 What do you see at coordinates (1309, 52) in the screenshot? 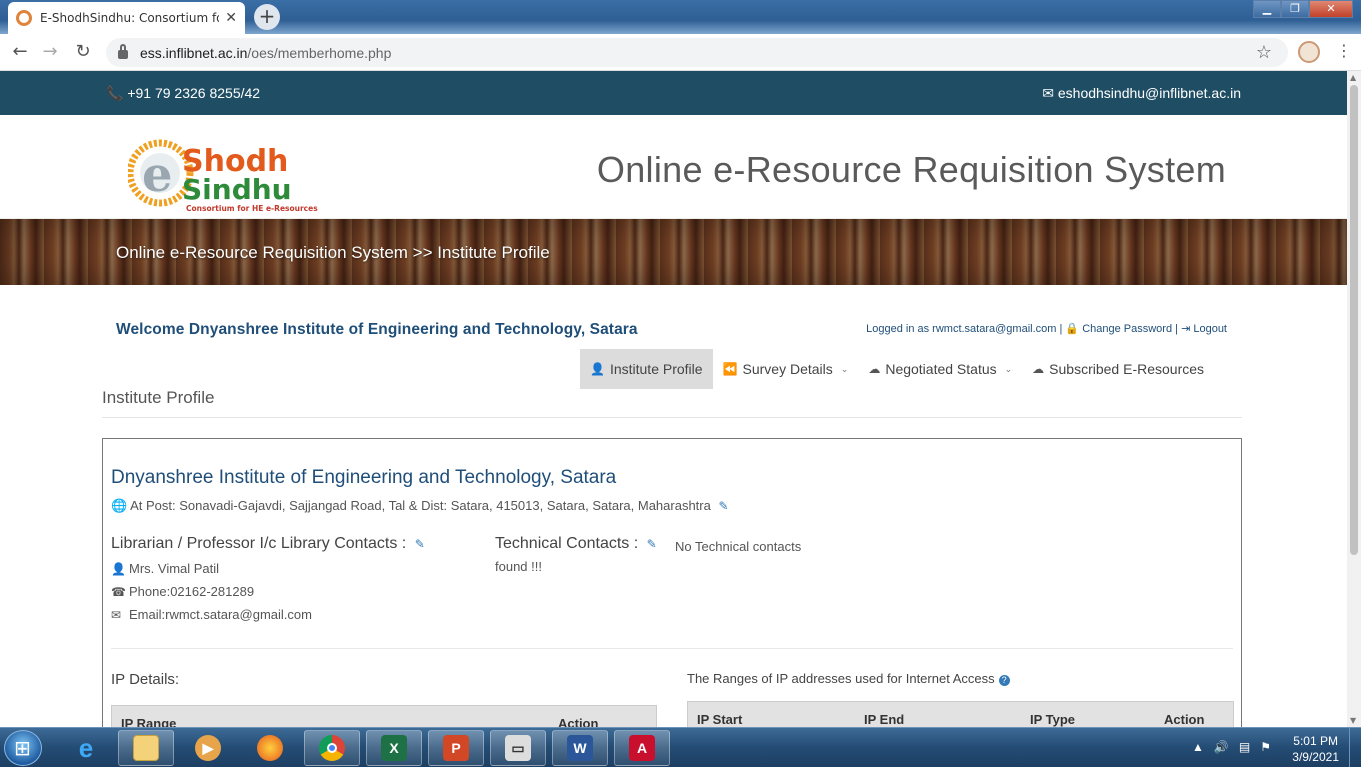
I see `profile-avatar` at bounding box center [1309, 52].